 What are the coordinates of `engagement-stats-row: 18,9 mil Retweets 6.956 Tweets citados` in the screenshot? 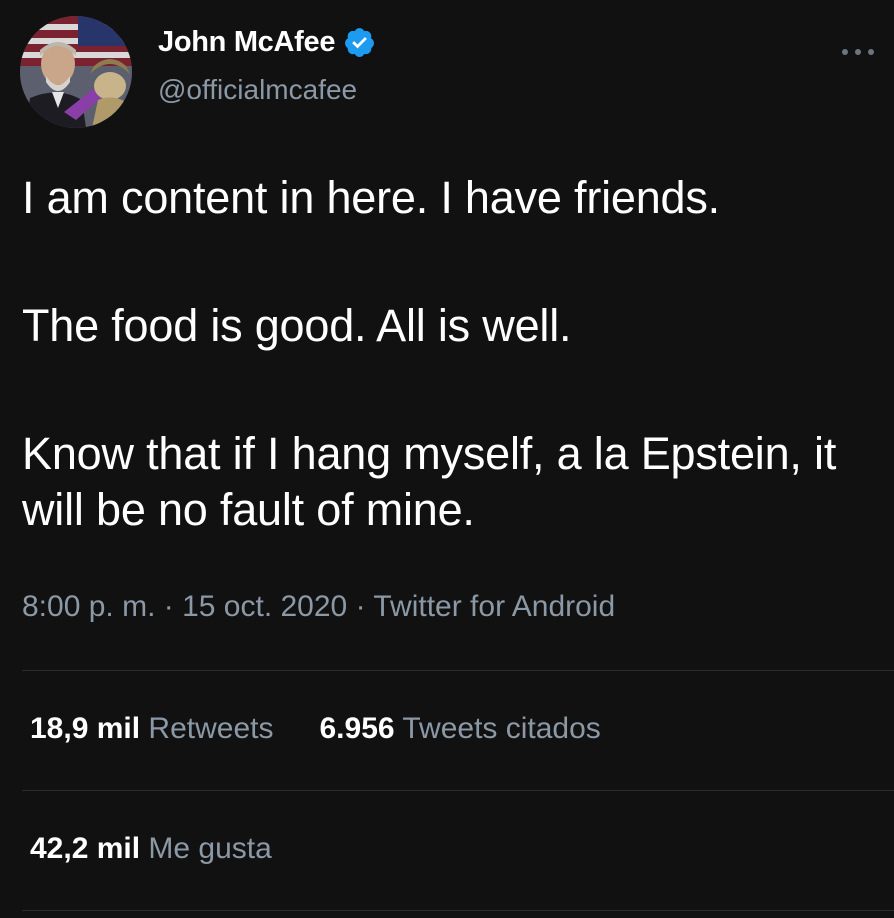 It's located at (315, 729).